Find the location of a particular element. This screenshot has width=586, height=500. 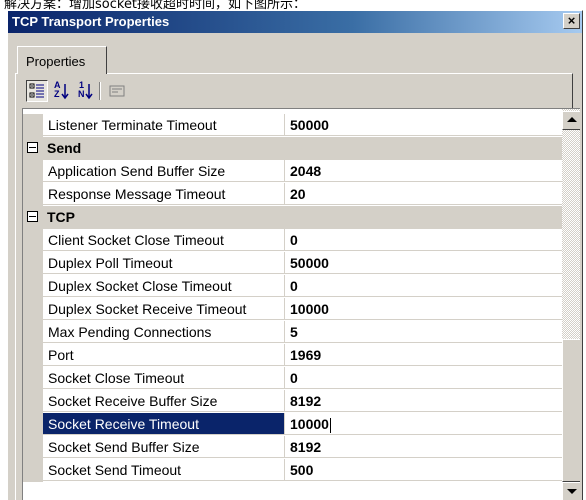

property-row: Max Pending Connections 5 is located at coordinates (292, 332).